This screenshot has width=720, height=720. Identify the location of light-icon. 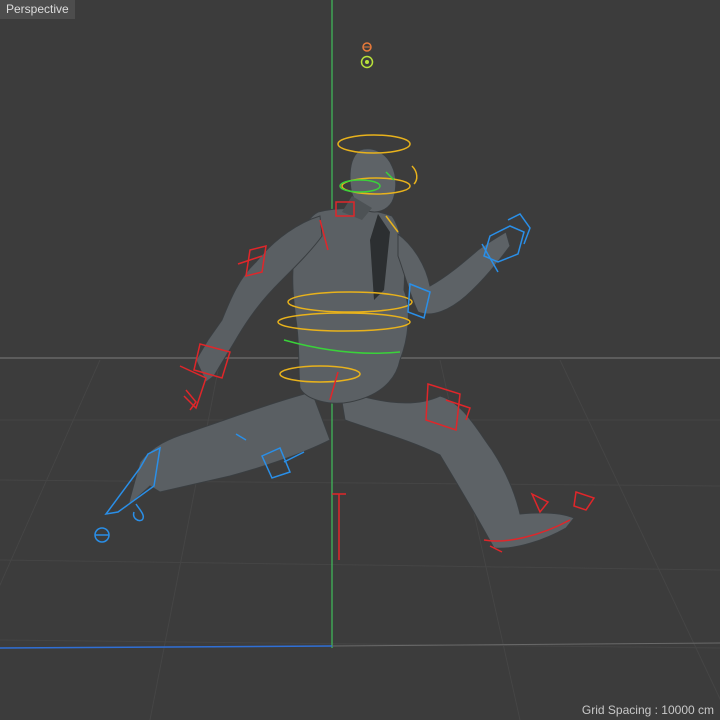
(367, 47).